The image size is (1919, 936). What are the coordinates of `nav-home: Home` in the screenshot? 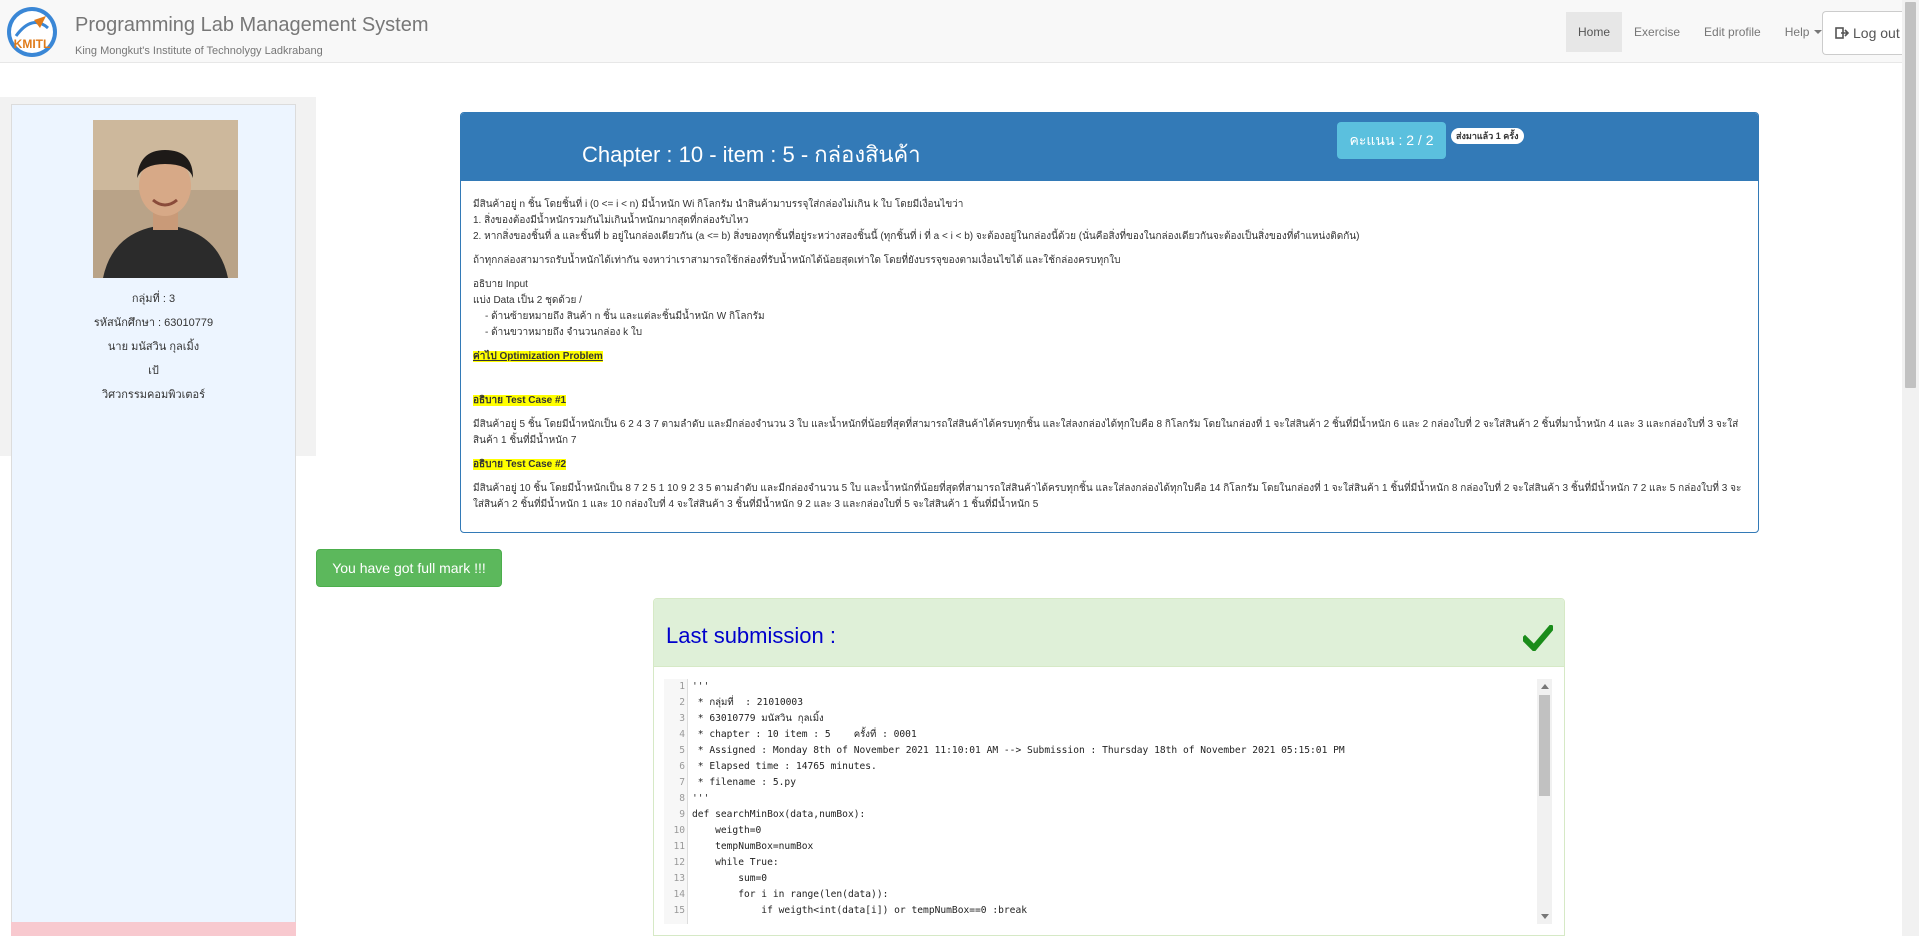 It's located at (1594, 32).